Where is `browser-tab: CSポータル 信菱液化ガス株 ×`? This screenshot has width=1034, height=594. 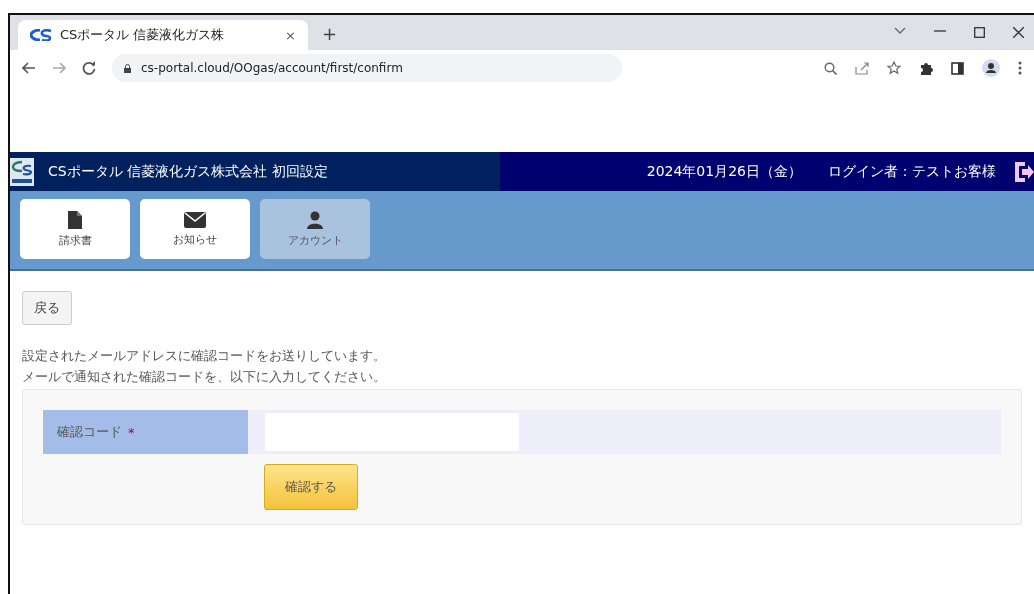
browser-tab: CSポータル 信菱液化ガス株 × is located at coordinates (163, 35).